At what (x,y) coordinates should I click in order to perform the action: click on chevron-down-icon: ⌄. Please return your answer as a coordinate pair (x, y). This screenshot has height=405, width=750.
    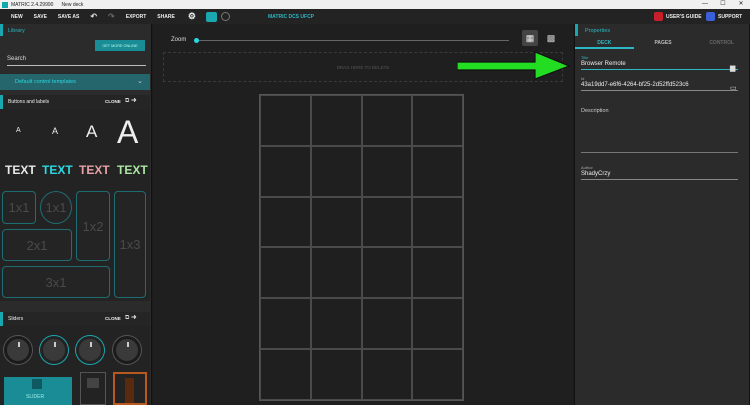
    Looking at the image, I should click on (140, 81).